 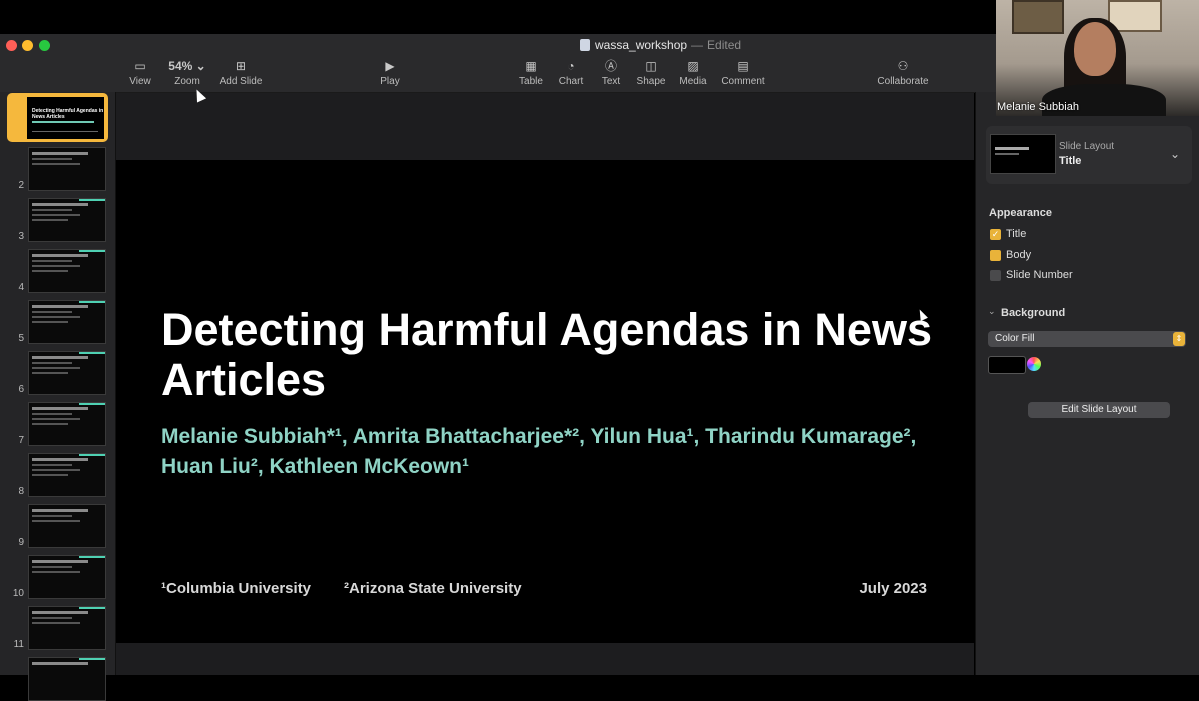 What do you see at coordinates (743, 81) in the screenshot?
I see `comment-label: Comment` at bounding box center [743, 81].